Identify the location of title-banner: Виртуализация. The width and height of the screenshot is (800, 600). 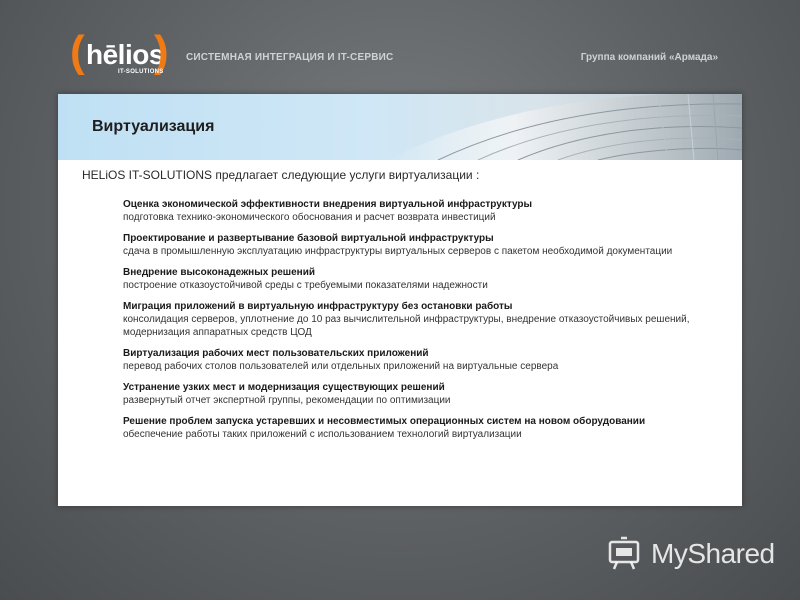
(400, 127).